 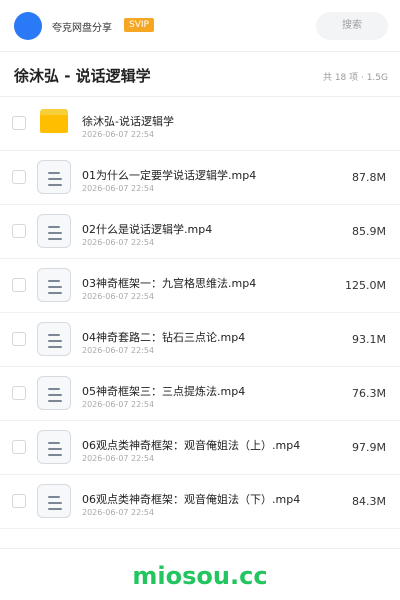 I want to click on svip-badge: SVIP, so click(x=139, y=25).